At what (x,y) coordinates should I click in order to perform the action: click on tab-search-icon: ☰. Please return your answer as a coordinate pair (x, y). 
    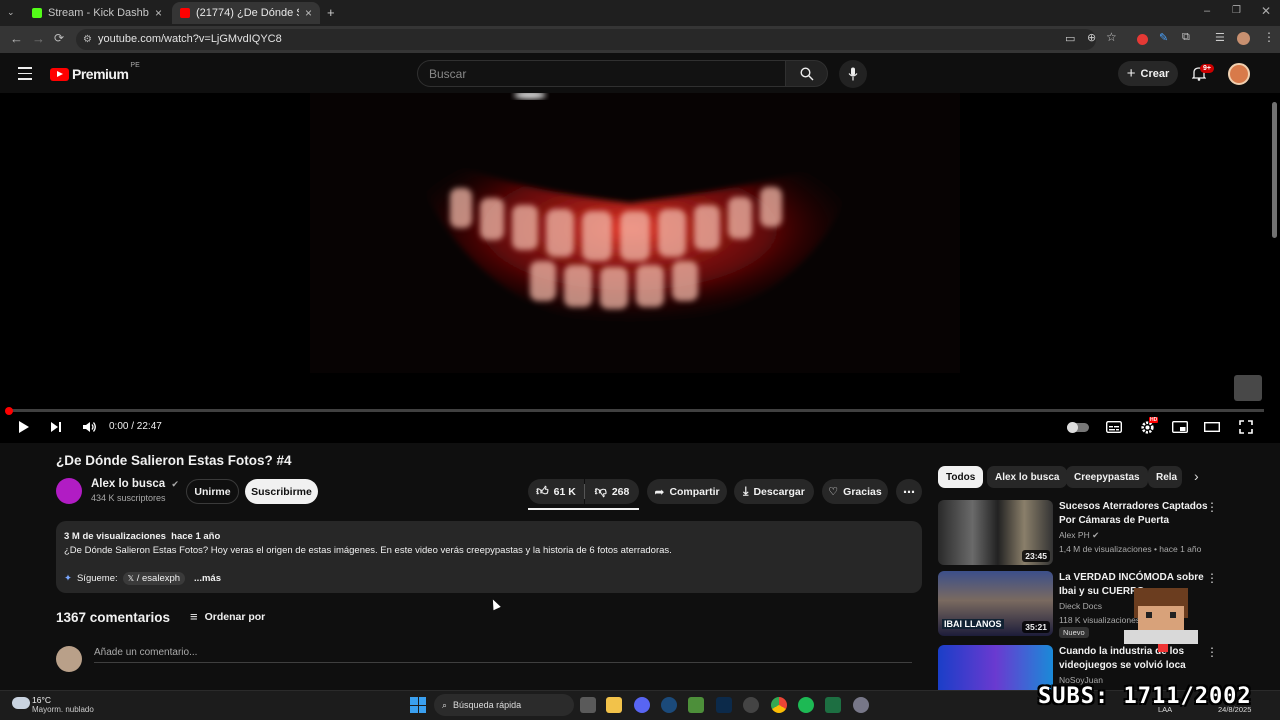
    Looking at the image, I should click on (1220, 37).